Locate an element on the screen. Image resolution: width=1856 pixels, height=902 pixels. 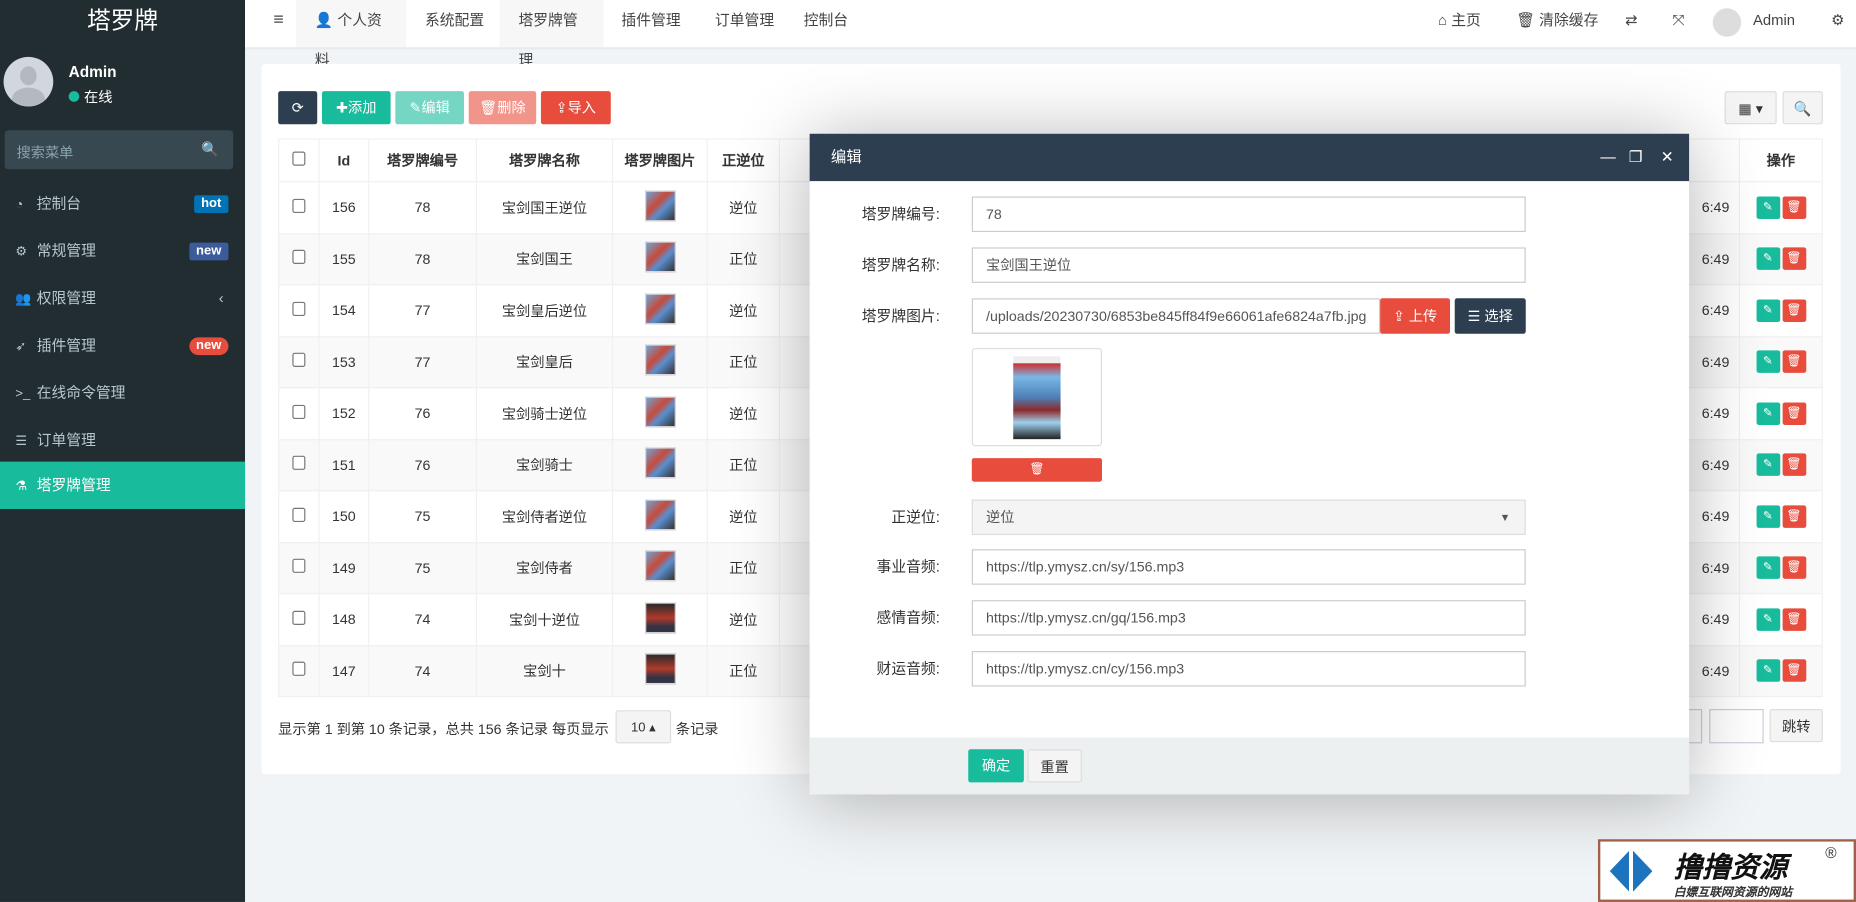
reset-button: 重置 is located at coordinates (1054, 766).